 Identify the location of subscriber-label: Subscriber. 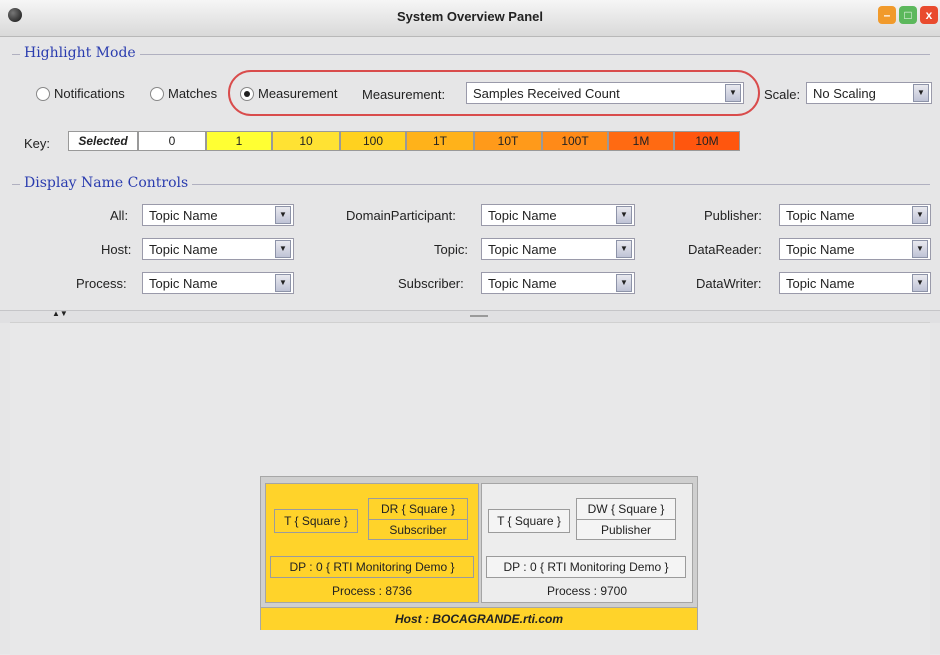
(418, 530).